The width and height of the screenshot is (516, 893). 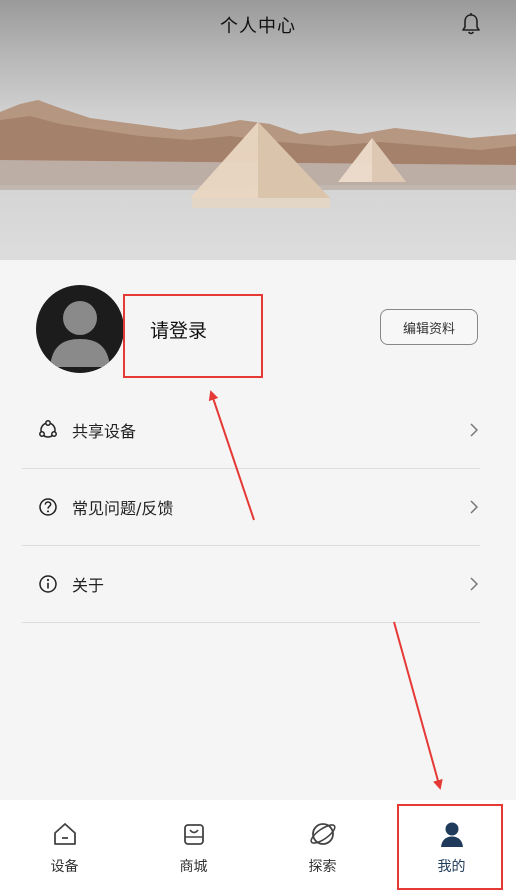 What do you see at coordinates (193, 867) in the screenshot?
I see `tab-label: 商城` at bounding box center [193, 867].